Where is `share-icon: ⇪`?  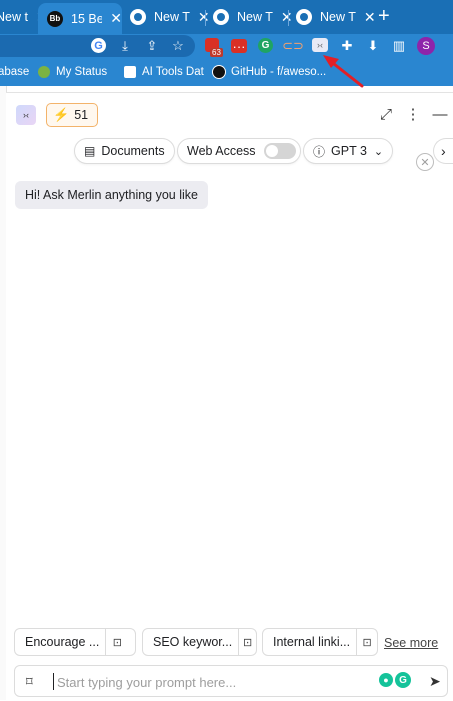 share-icon: ⇪ is located at coordinates (152, 46).